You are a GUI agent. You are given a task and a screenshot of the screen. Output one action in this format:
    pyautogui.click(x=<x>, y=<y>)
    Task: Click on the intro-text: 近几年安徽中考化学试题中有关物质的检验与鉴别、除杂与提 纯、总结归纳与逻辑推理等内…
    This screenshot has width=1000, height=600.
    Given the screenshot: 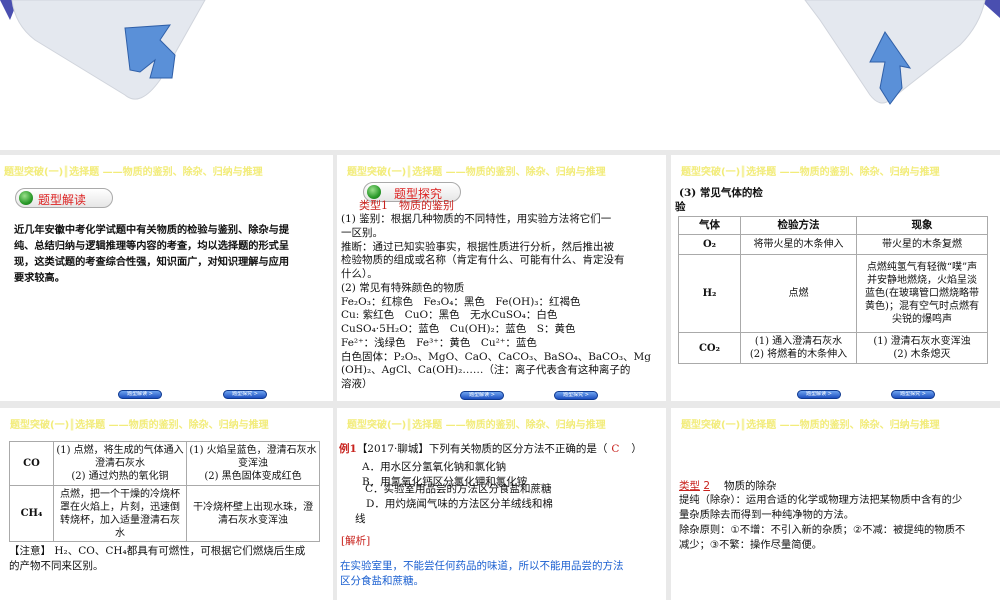 What is the action you would take?
    pyautogui.click(x=152, y=254)
    